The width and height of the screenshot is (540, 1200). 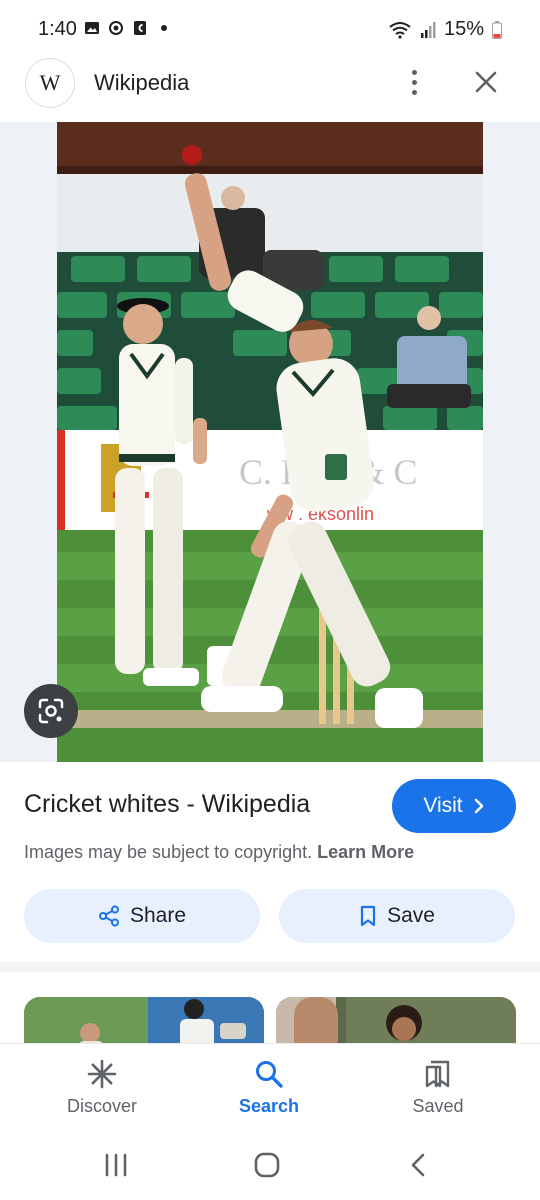 I want to click on visit-button: Visit, so click(x=454, y=806).